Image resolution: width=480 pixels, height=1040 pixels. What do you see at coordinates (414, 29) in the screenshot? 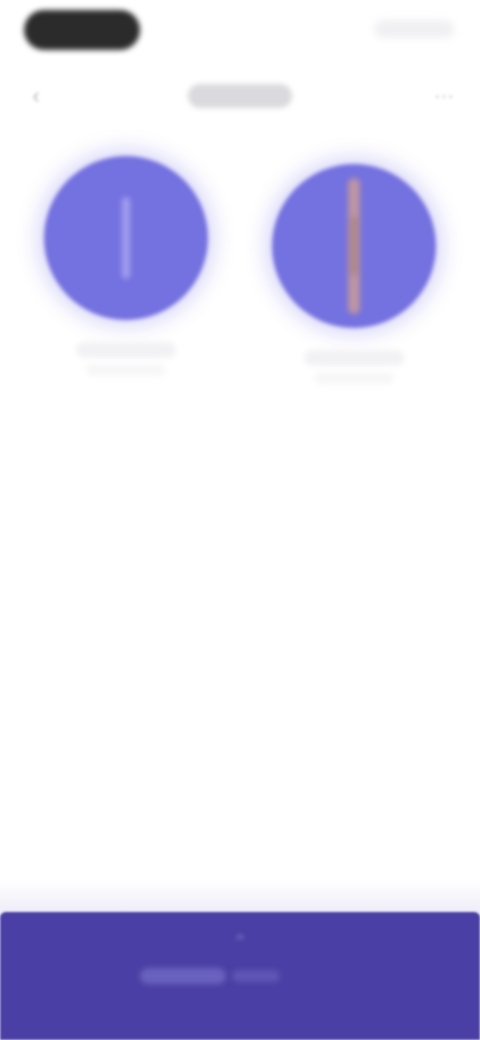
I see `status-right-icons` at bounding box center [414, 29].